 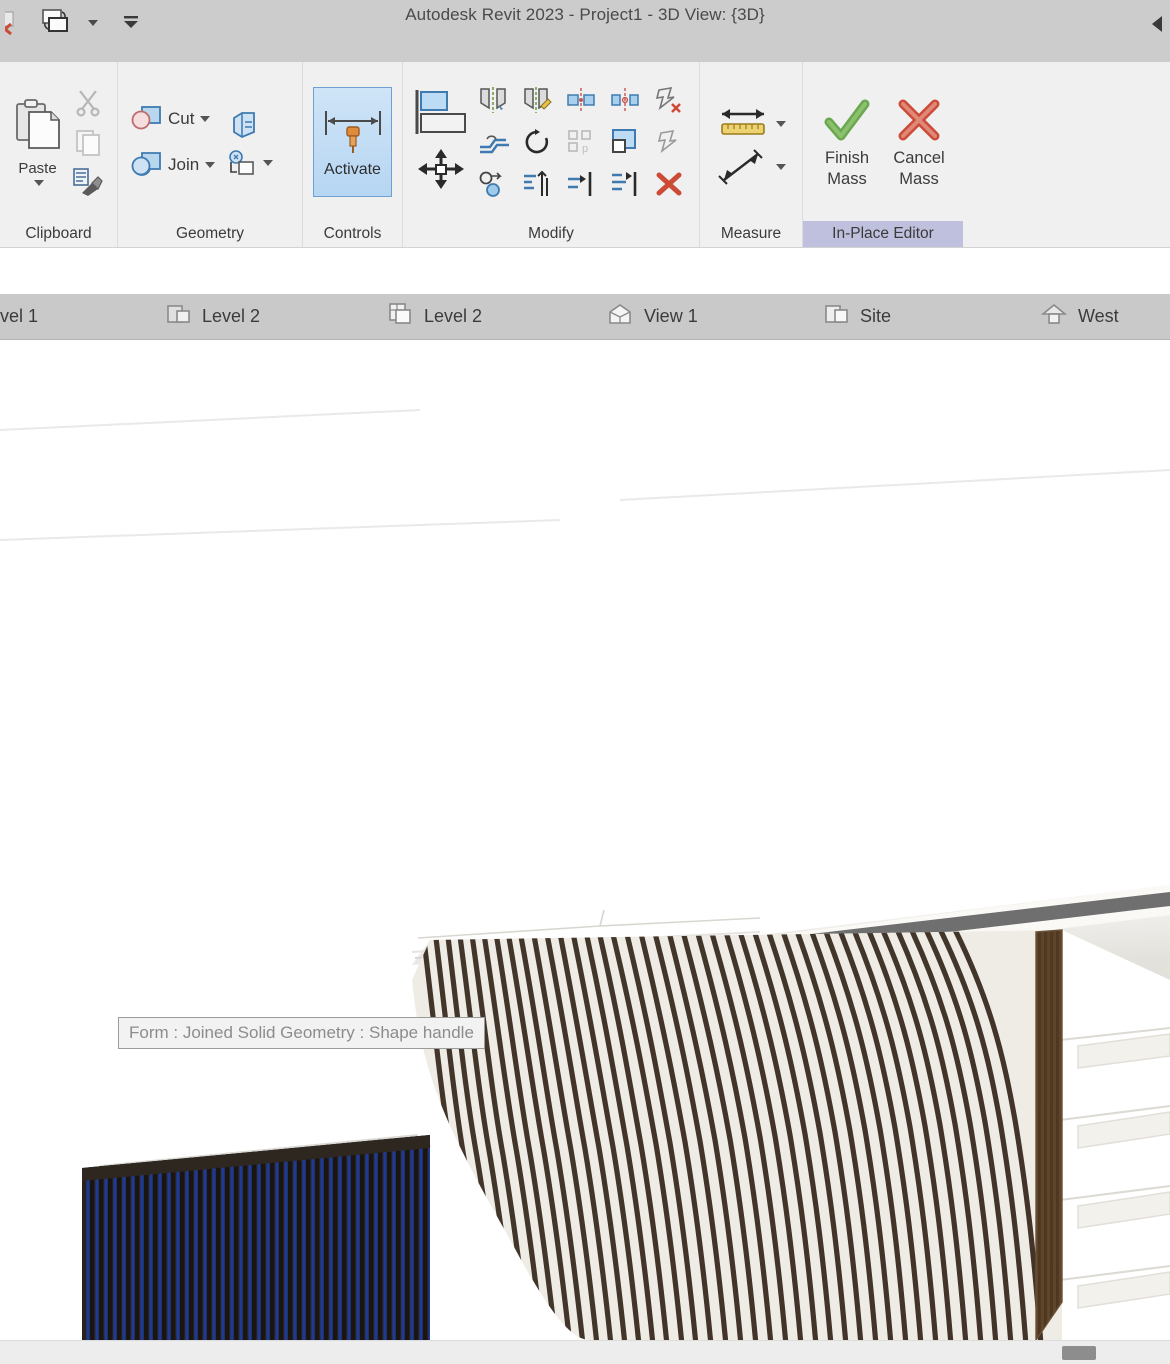 I want to click on view-tab-level-2-b-label: Level 2, so click(x=453, y=316).